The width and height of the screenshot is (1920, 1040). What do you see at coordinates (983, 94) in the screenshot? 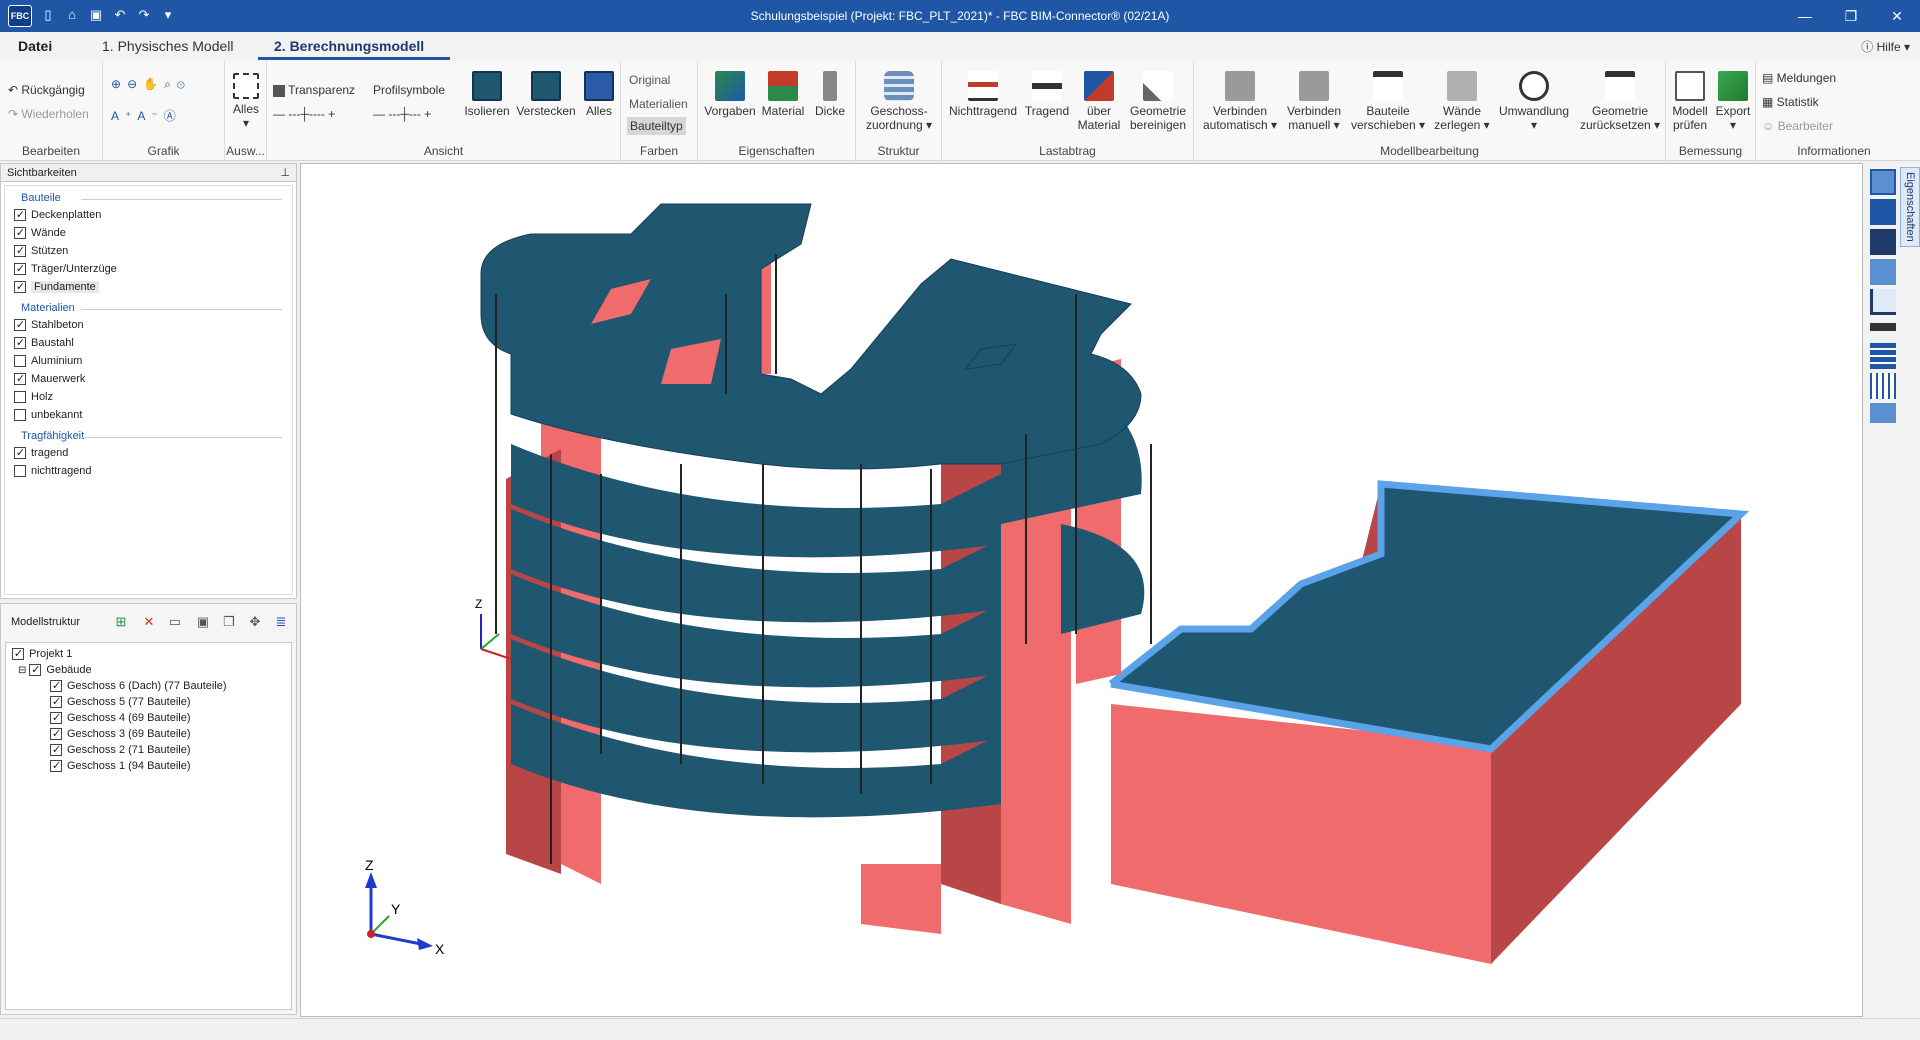
I see `nichttragend-button: Nichttragend` at bounding box center [983, 94].